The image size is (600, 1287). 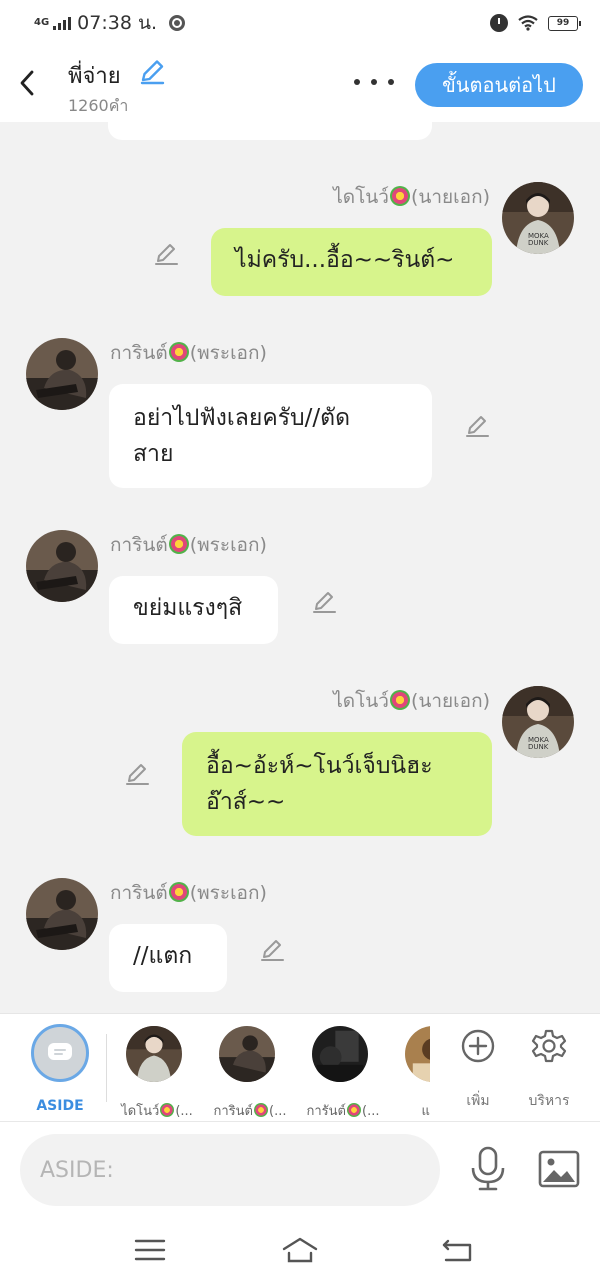 I want to click on character-item: แอดเ, so click(x=410, y=1070).